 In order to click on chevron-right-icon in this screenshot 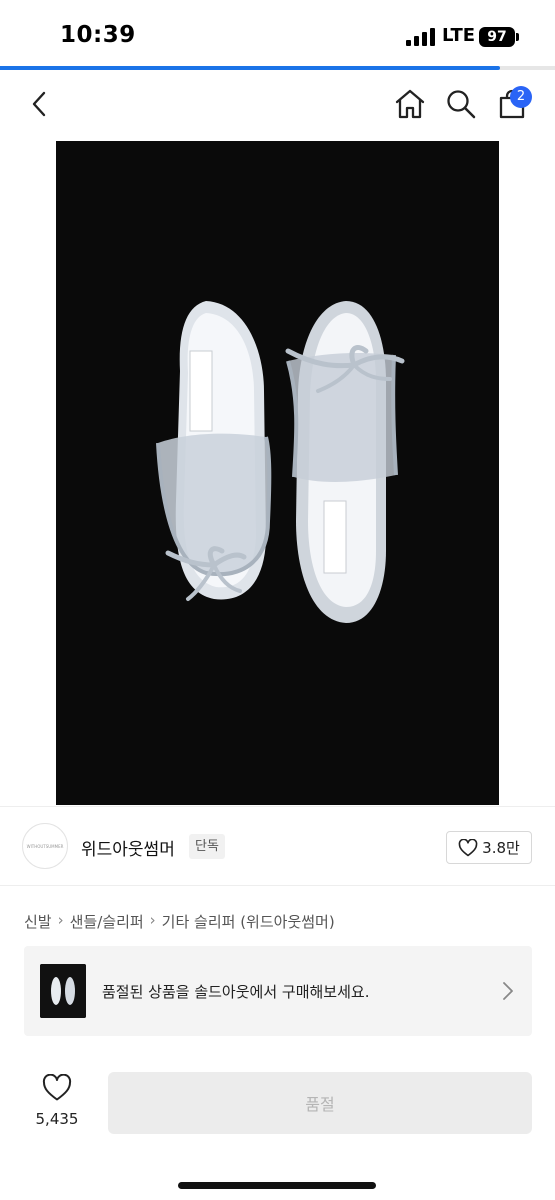, I will do `click(508, 991)`.